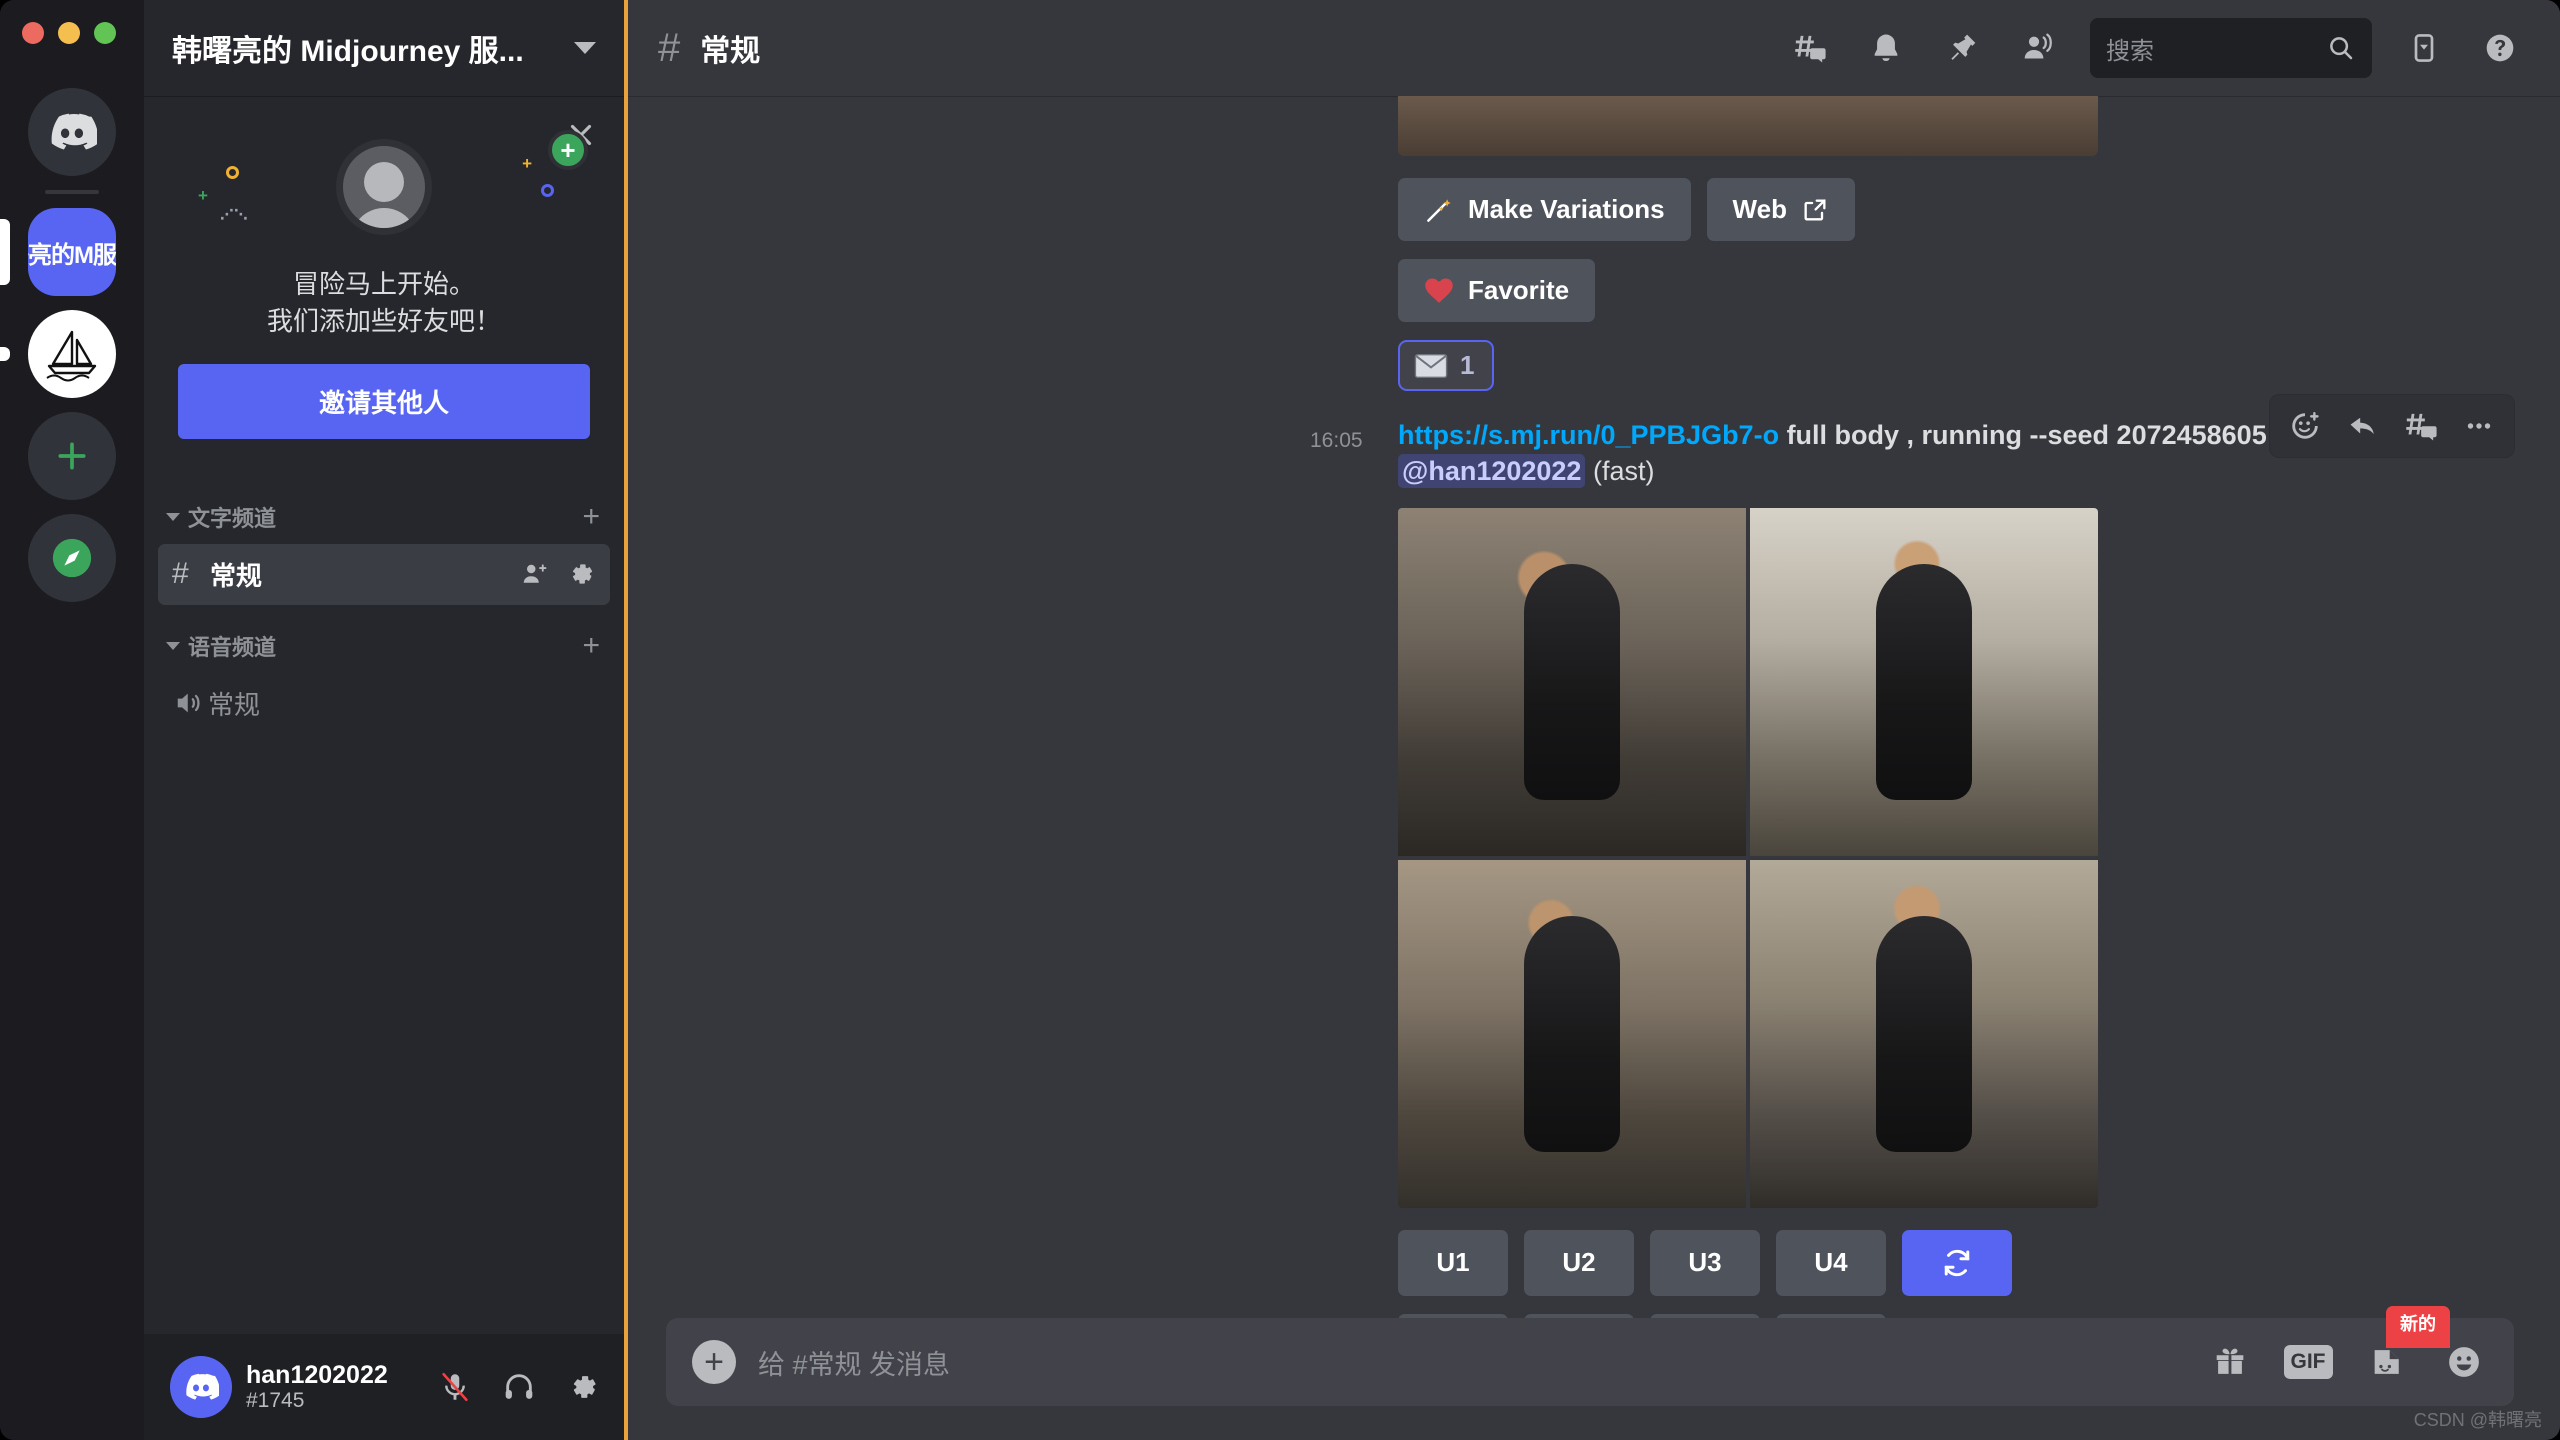  What do you see at coordinates (1759, 209) in the screenshot?
I see `web-label: Web` at bounding box center [1759, 209].